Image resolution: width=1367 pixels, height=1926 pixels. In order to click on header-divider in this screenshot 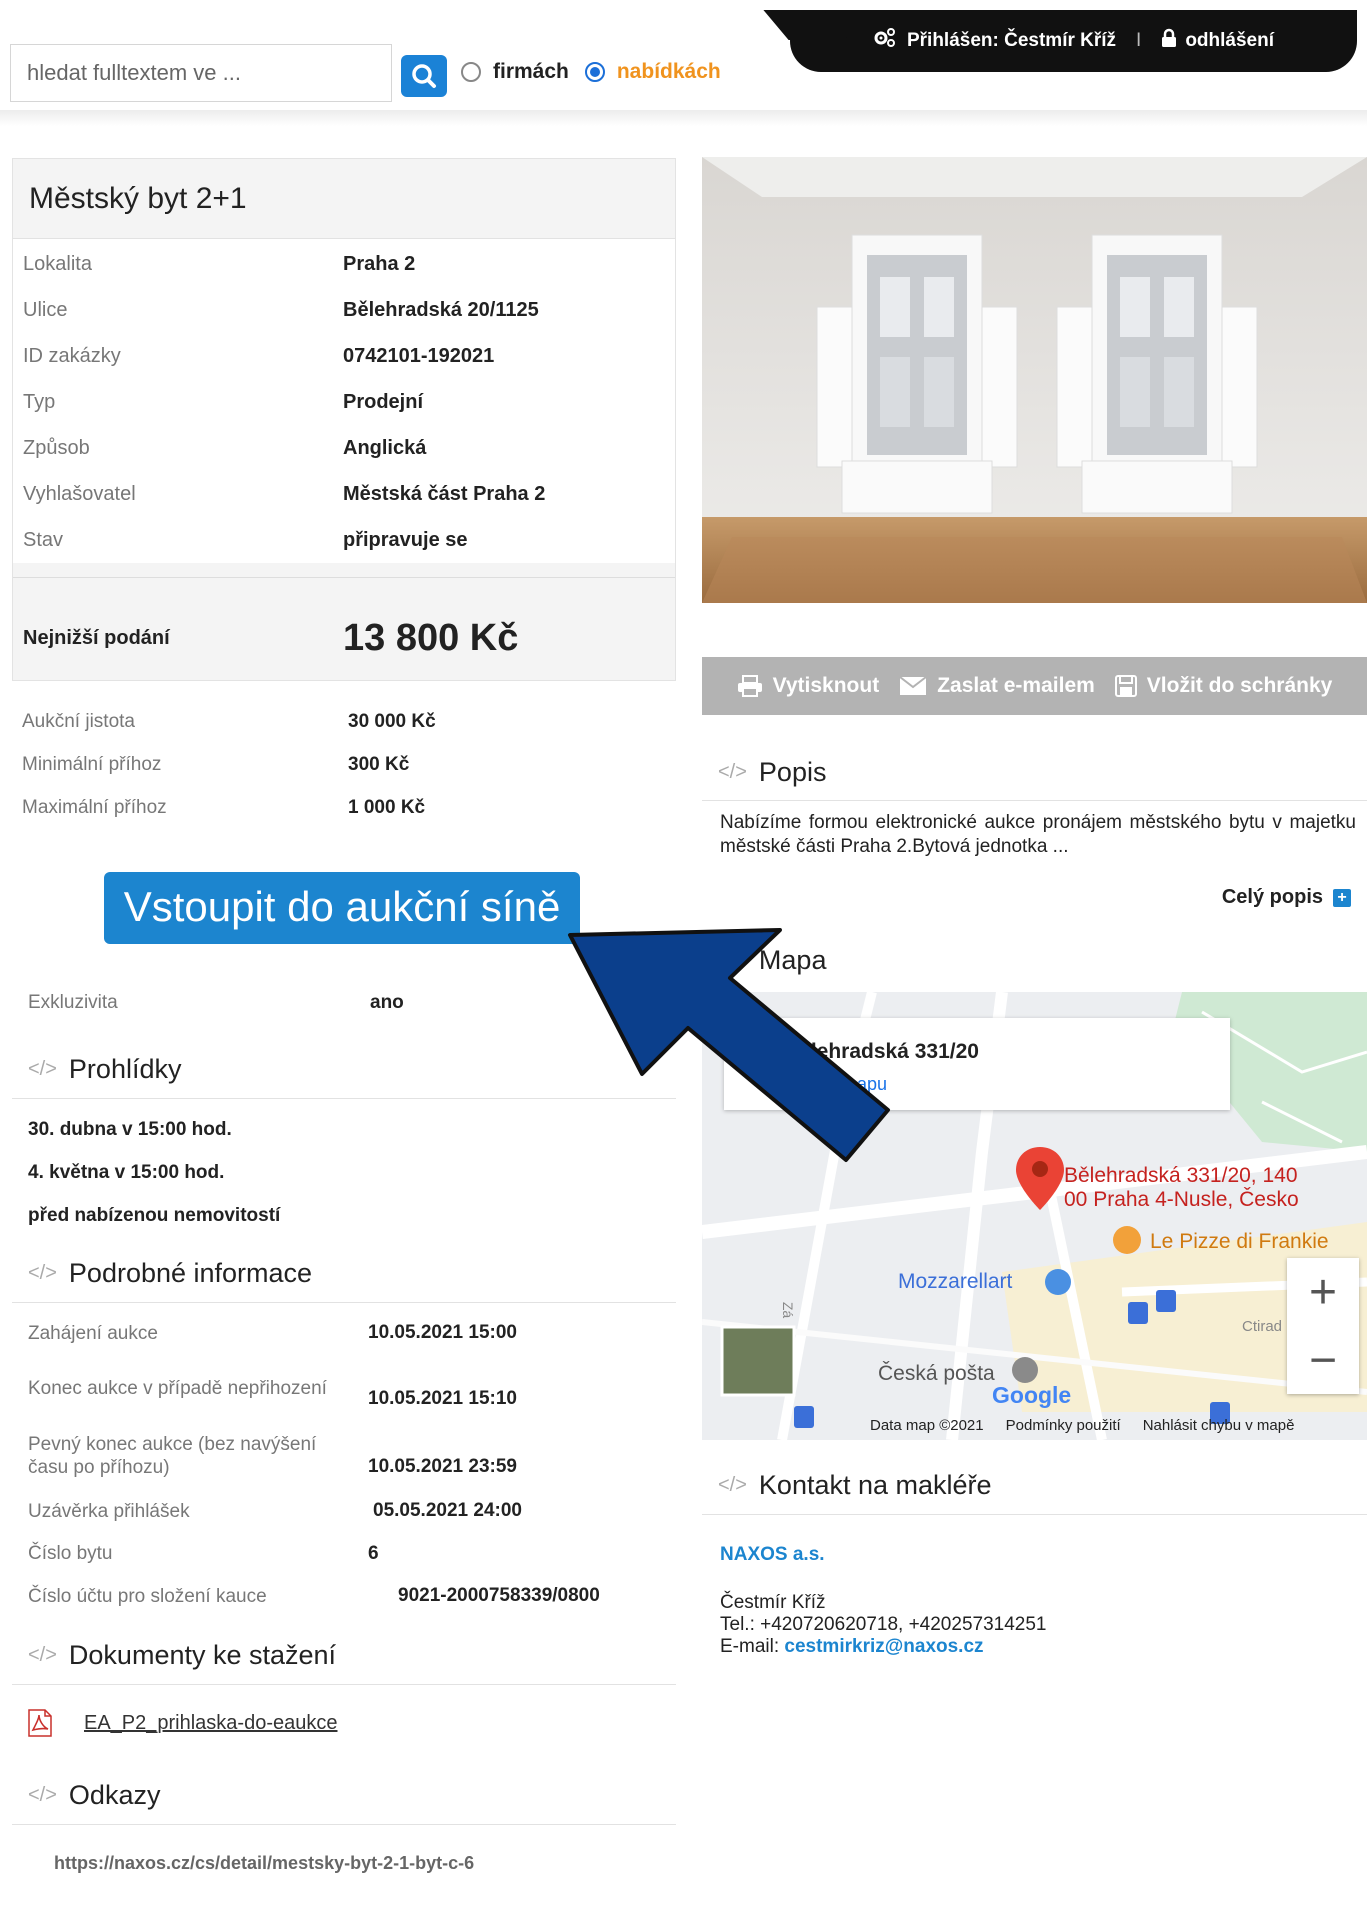, I will do `click(683, 118)`.